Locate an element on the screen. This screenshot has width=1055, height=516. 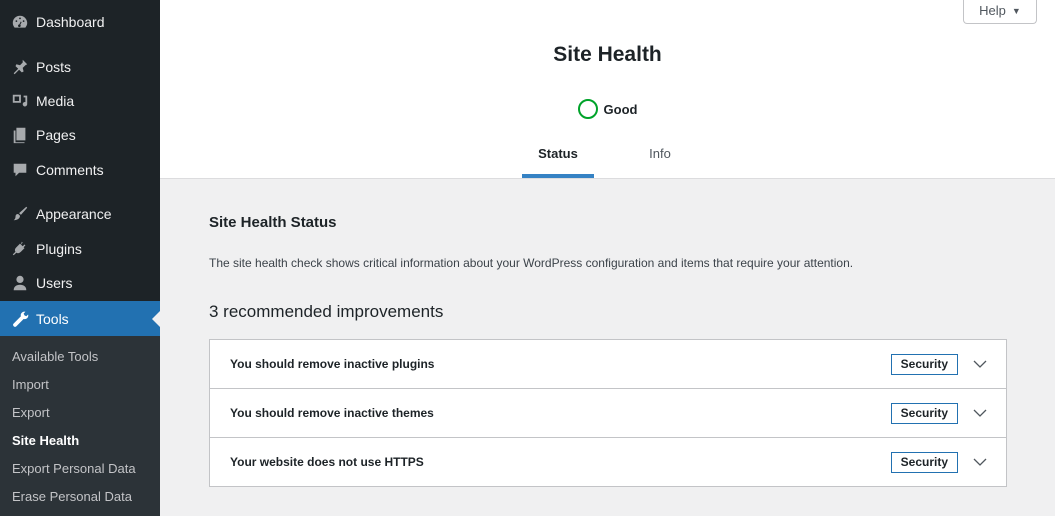
sidebar-item-label: Pages is located at coordinates (56, 135).